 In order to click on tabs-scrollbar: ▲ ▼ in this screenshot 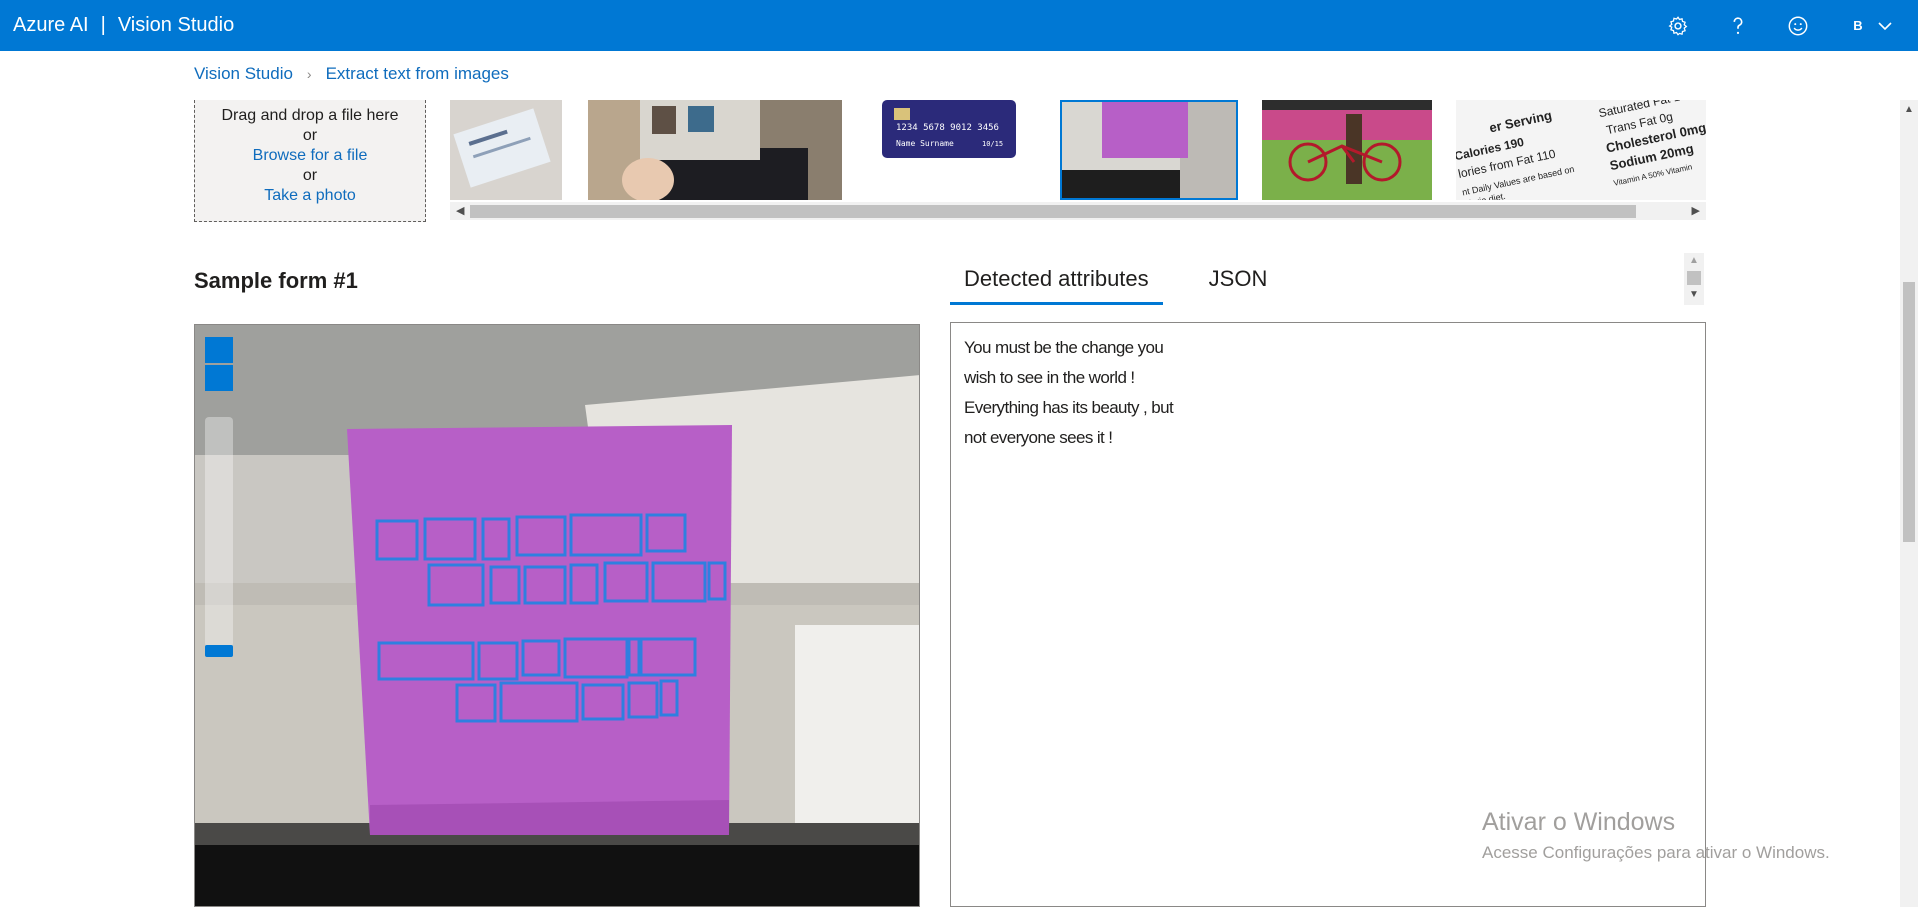, I will do `click(1694, 279)`.